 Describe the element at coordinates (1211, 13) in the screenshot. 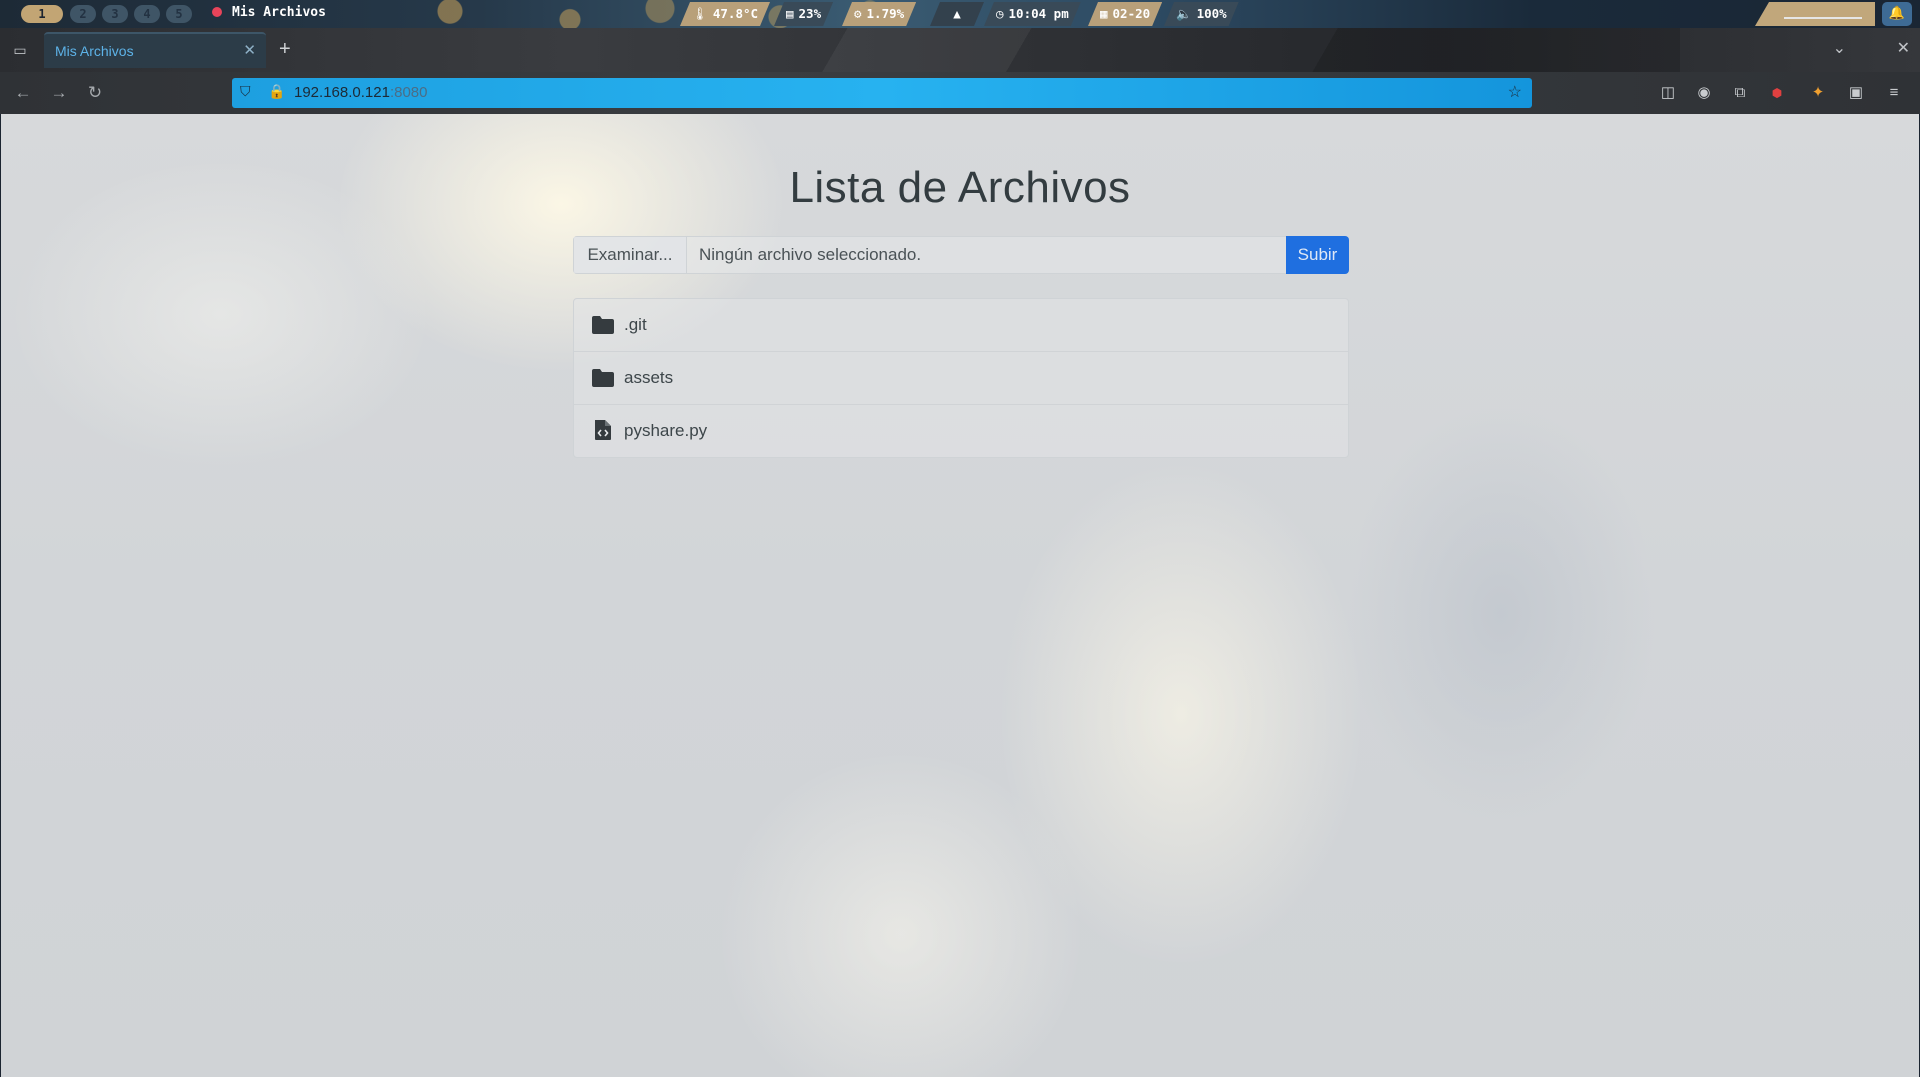

I see `volume-value: 100%` at that location.